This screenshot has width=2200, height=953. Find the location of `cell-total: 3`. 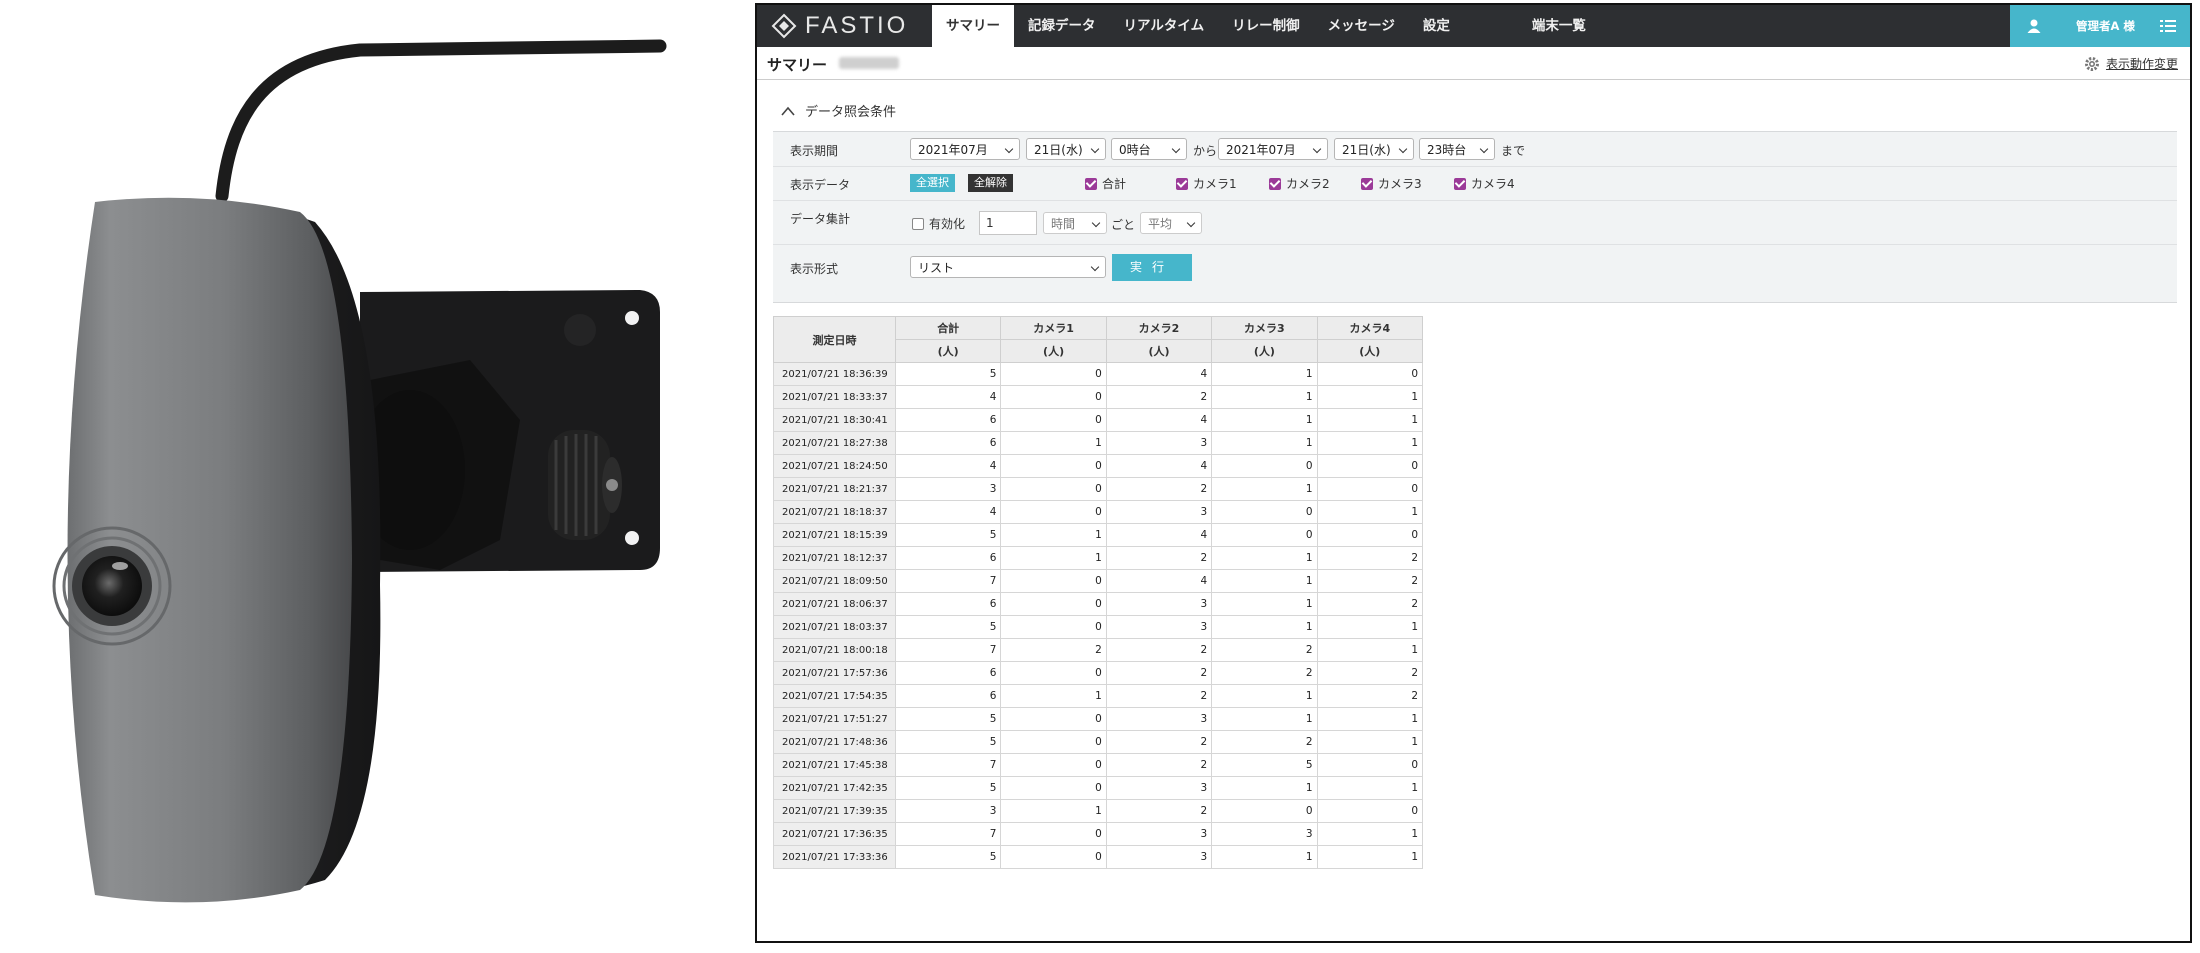

cell-total: 3 is located at coordinates (948, 489).